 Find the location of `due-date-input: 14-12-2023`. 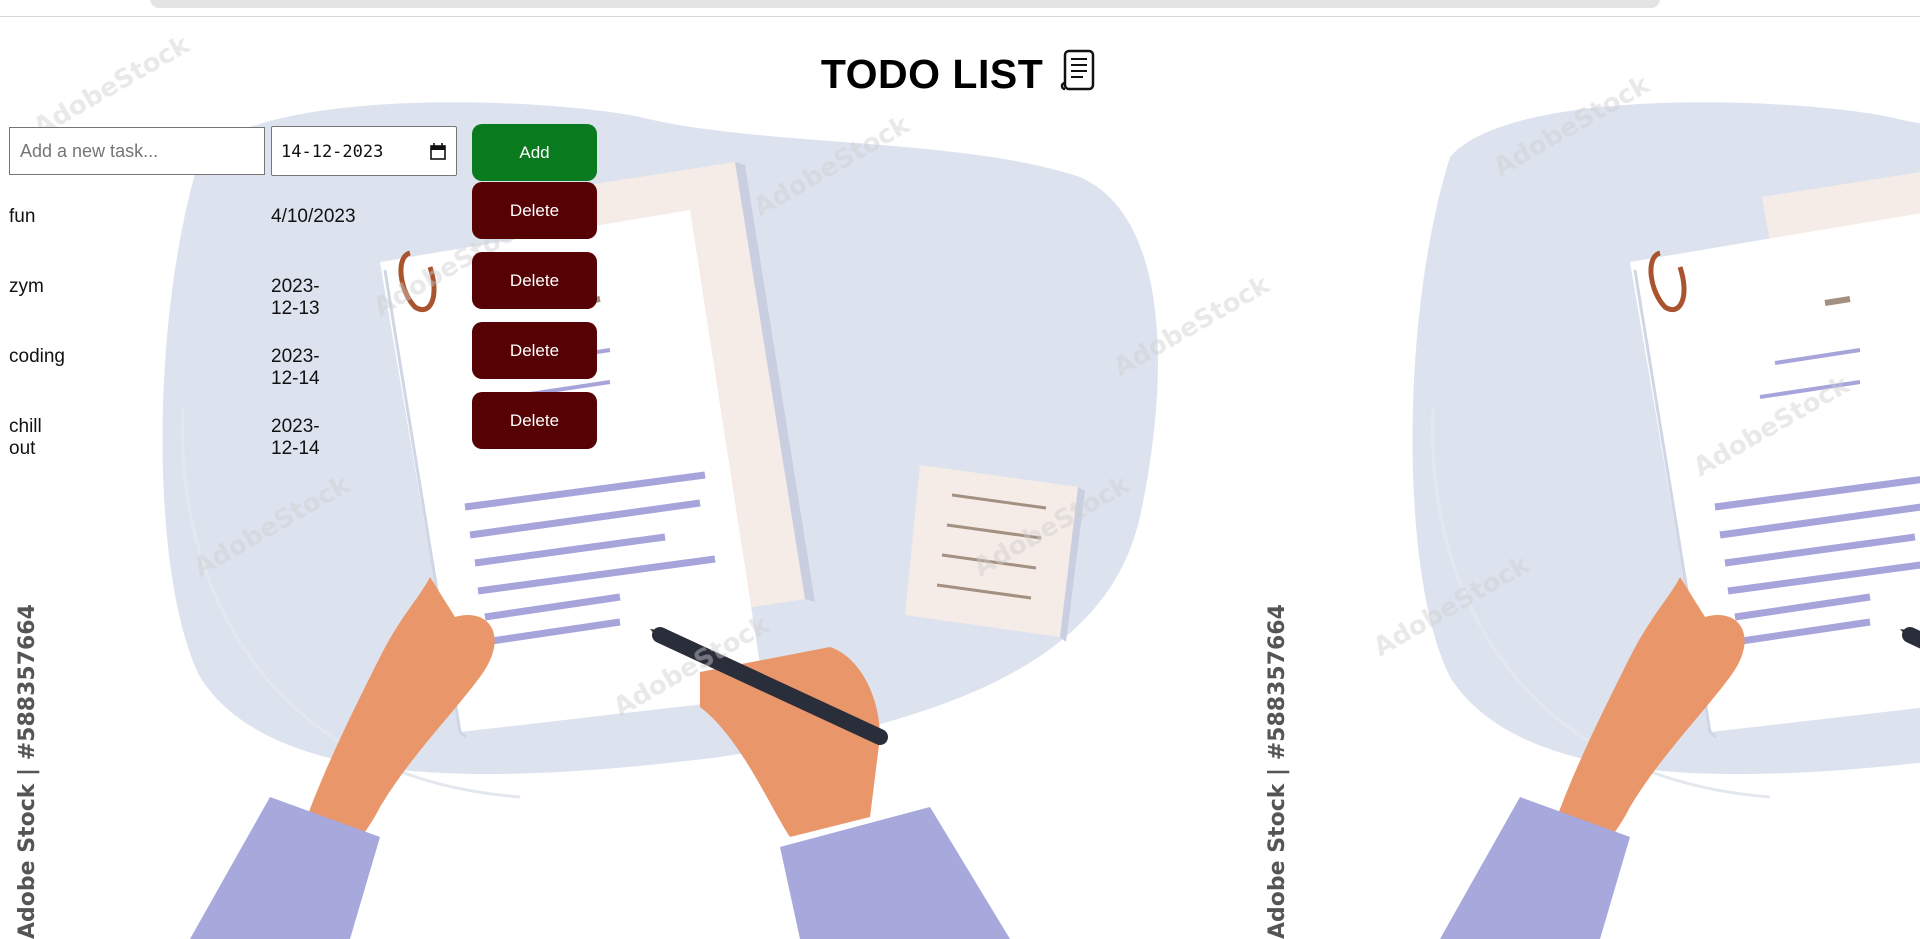

due-date-input: 14-12-2023 is located at coordinates (364, 151).